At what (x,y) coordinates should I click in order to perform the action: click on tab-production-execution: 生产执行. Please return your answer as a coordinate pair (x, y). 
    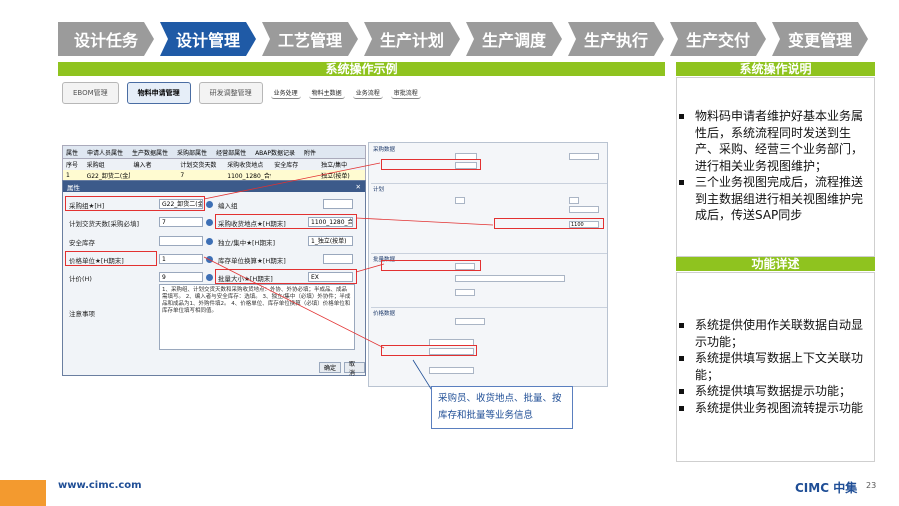
    Looking at the image, I should click on (616, 39).